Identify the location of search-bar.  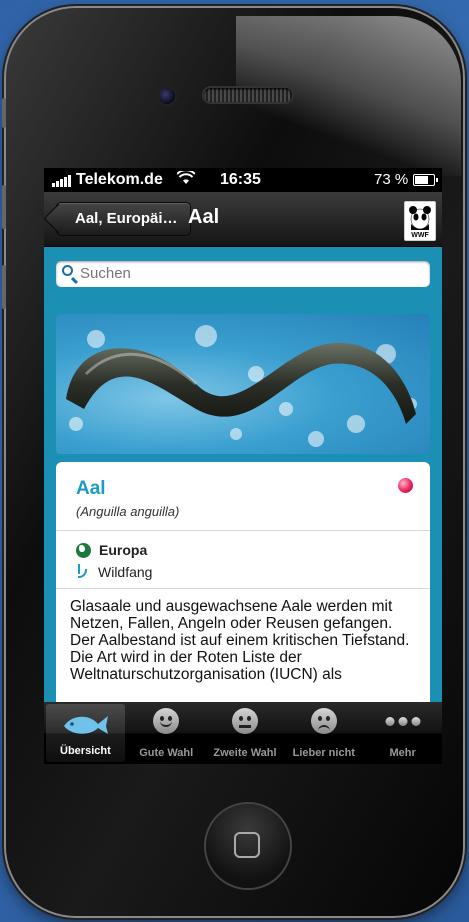
(243, 272).